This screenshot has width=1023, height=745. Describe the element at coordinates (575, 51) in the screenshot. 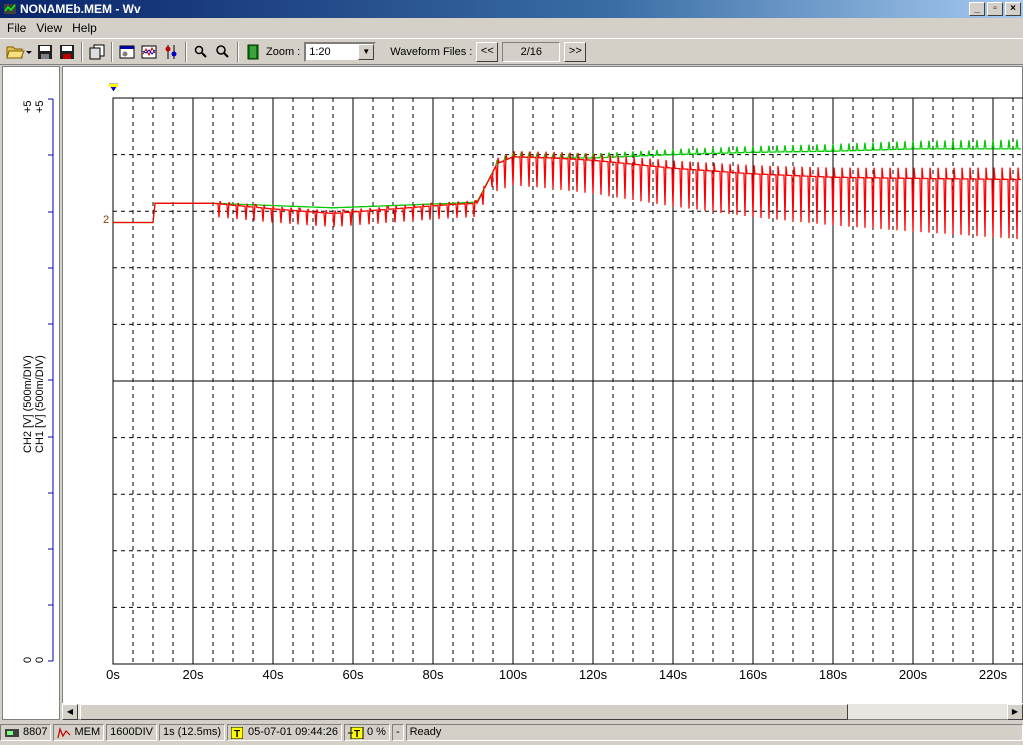

I see `next-file-button: >>` at that location.